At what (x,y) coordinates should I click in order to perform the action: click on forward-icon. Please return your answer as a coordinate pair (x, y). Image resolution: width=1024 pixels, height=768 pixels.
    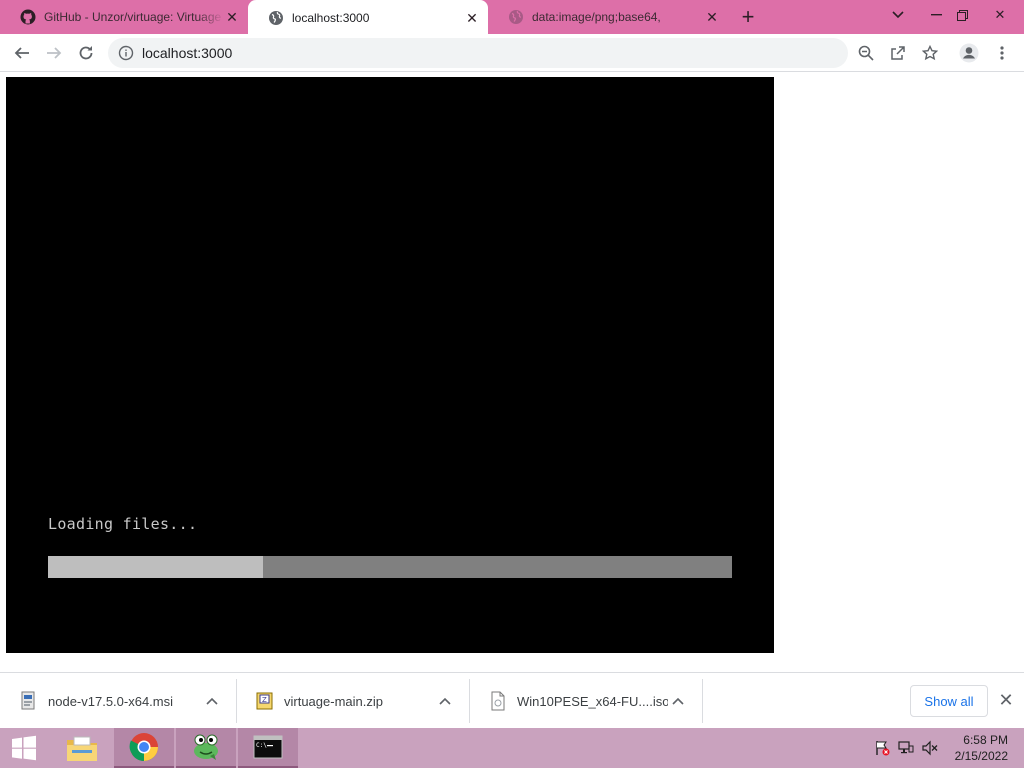
    Looking at the image, I should click on (54, 53).